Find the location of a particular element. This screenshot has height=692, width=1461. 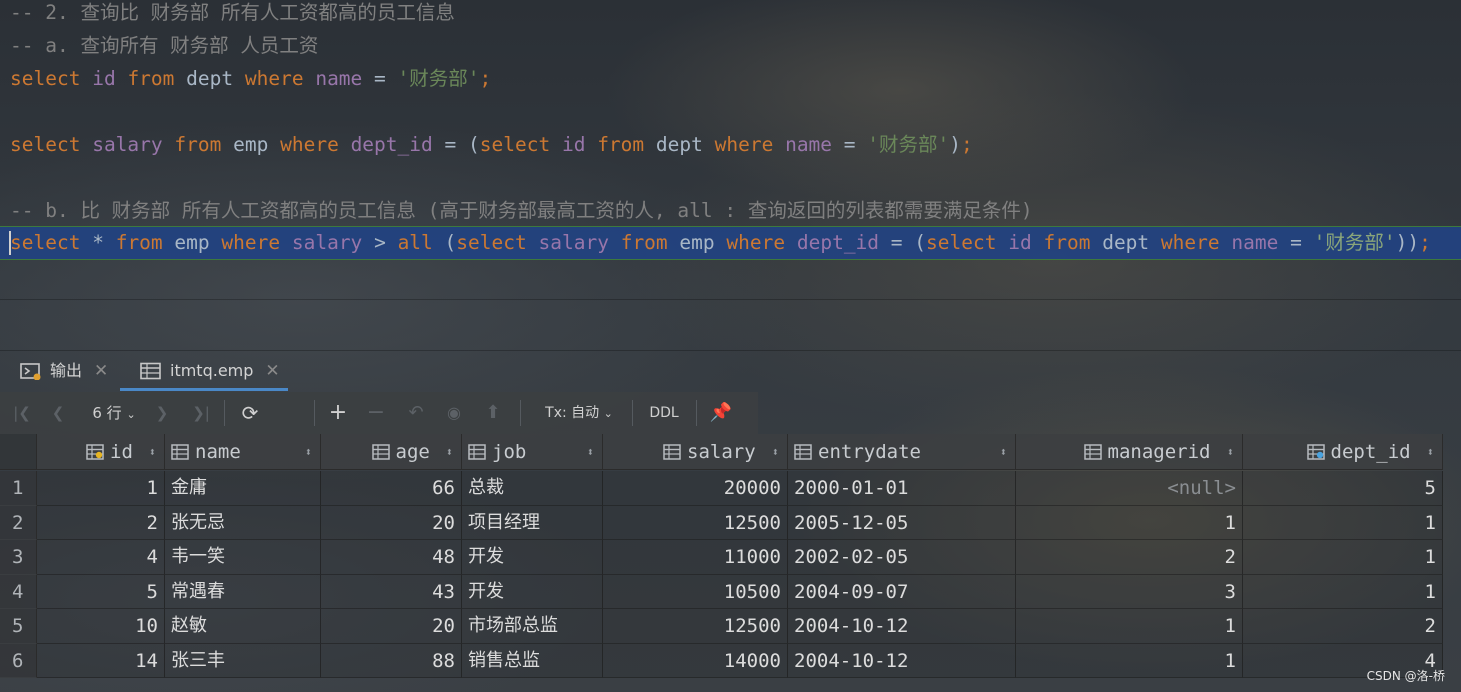

row-number: 4 is located at coordinates (18, 591).